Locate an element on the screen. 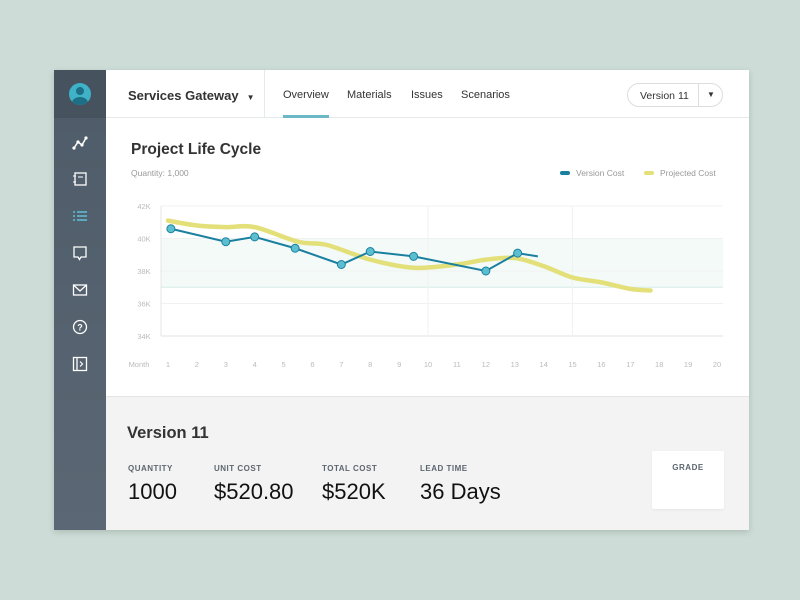 The height and width of the screenshot is (600, 800). x-tick-label: 3 is located at coordinates (226, 364).